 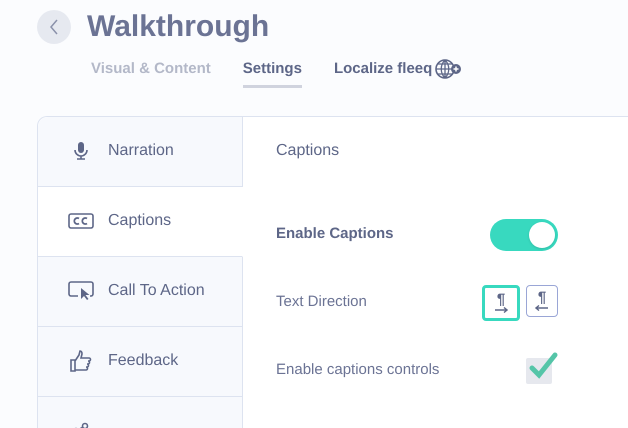 What do you see at coordinates (398, 73) in the screenshot?
I see `tab: Localize fleeq` at bounding box center [398, 73].